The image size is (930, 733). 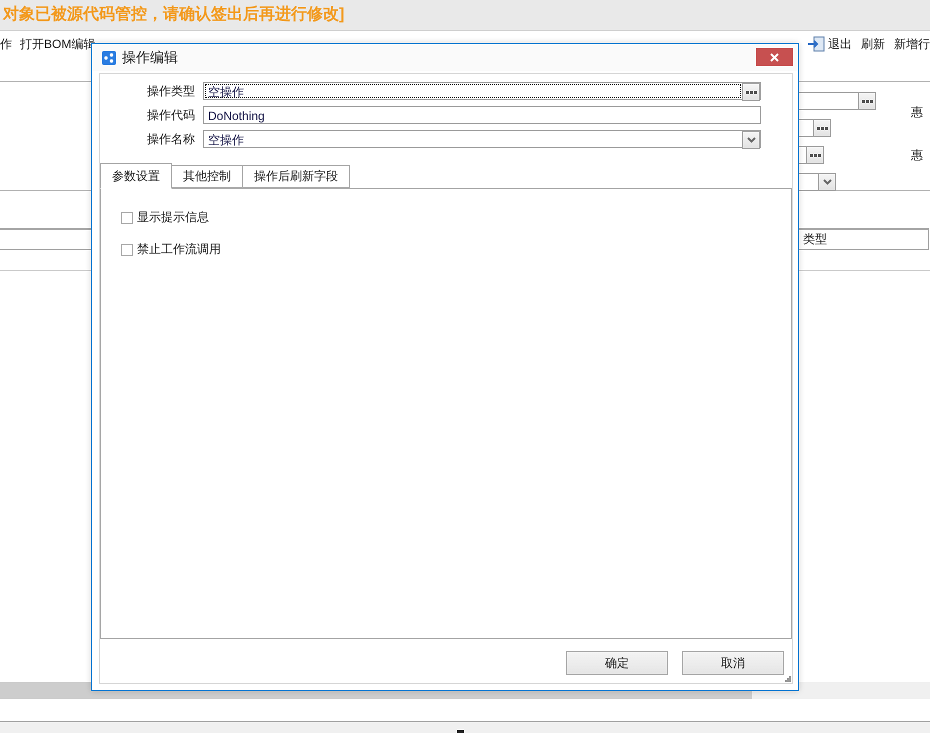 I want to click on checkbox-label: 禁止工作流调用, so click(x=179, y=249).